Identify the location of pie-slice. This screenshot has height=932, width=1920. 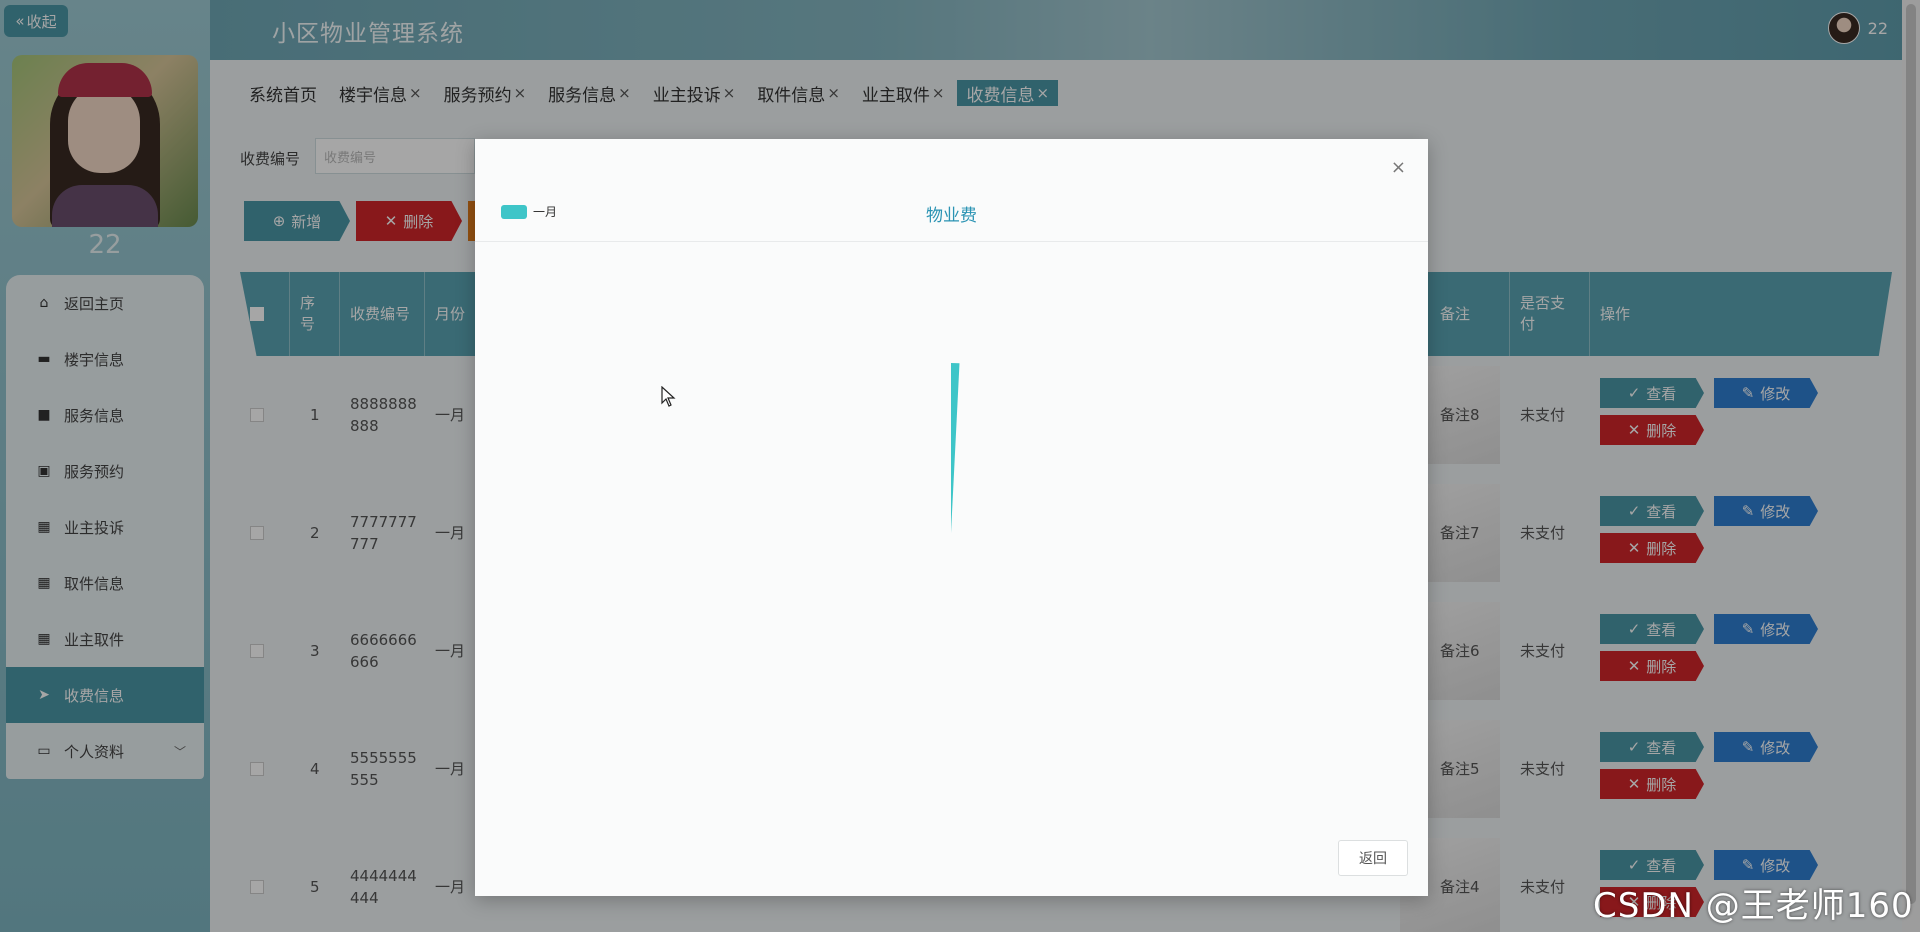
(955, 448).